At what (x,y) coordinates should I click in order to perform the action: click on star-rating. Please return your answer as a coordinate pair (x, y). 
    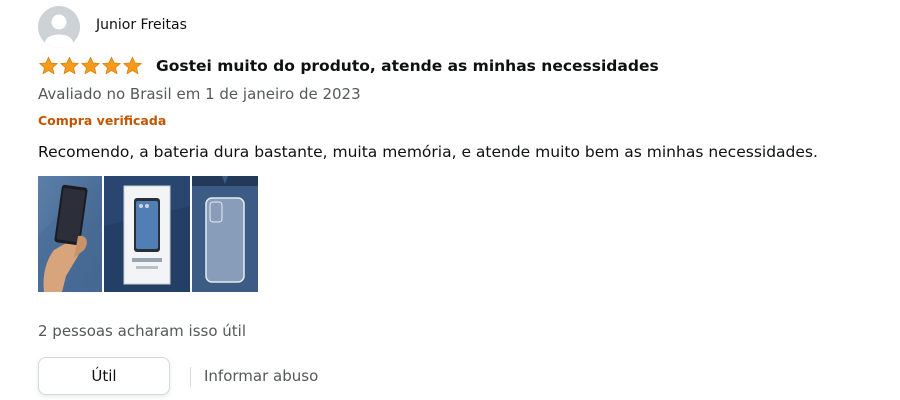
    Looking at the image, I should click on (90, 66).